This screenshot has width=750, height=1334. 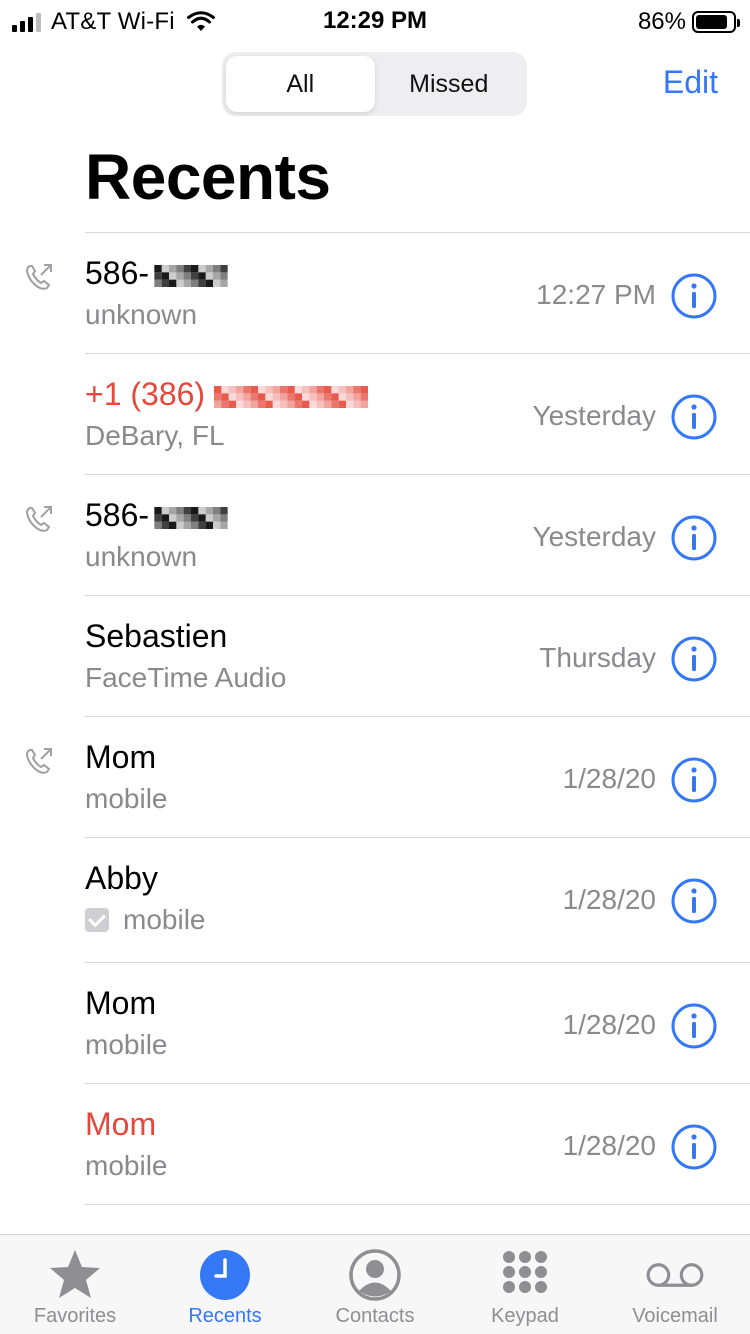 I want to click on segment-all-label: All, so click(x=300, y=83).